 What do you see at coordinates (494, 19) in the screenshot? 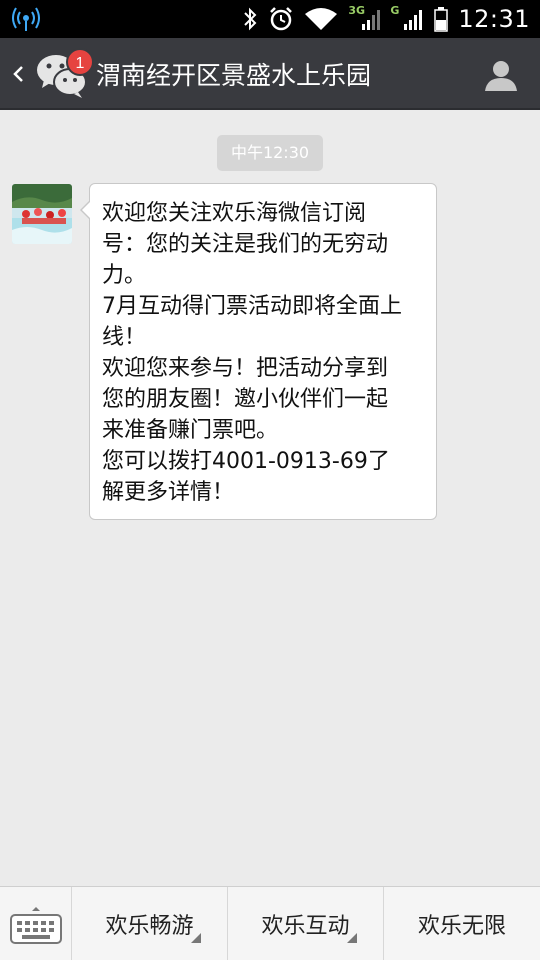
I see `status-time: 12:31` at bounding box center [494, 19].